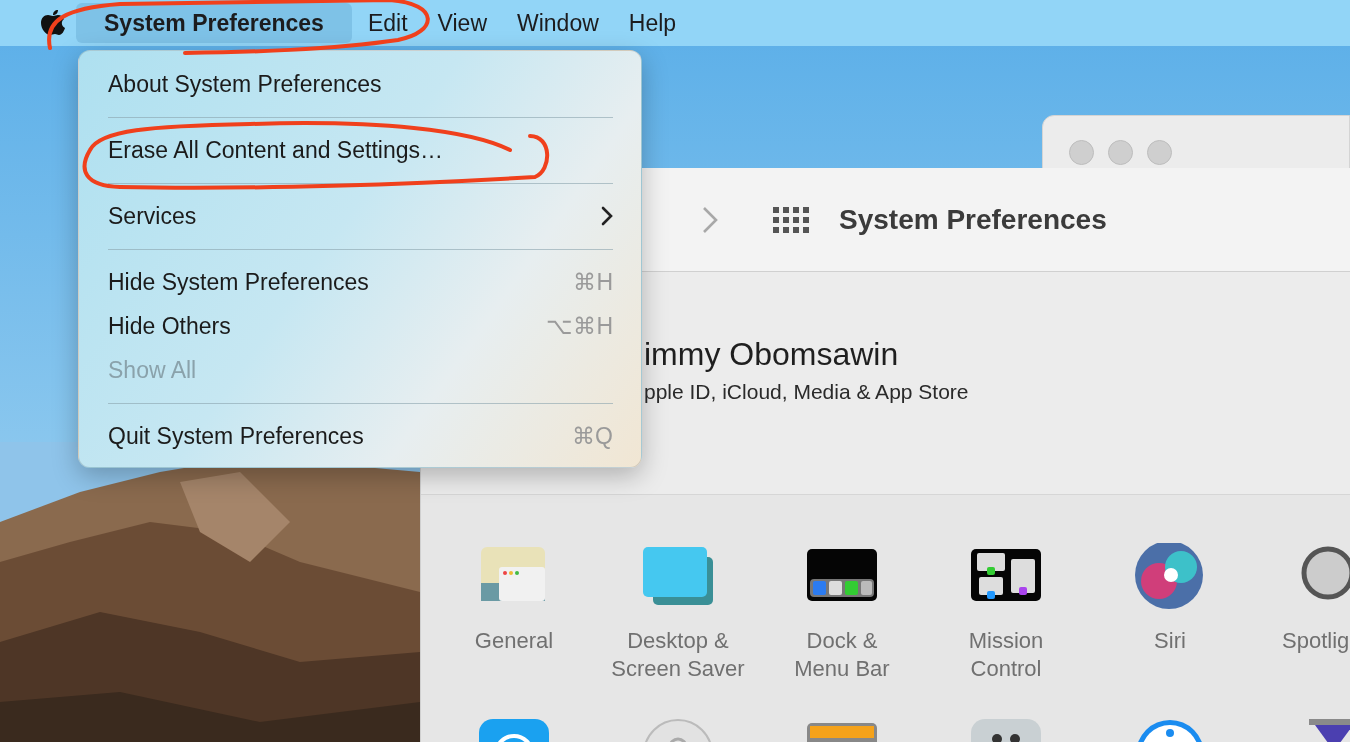  I want to click on menu-item: Hide Others ⌥⌘H, so click(360, 326).